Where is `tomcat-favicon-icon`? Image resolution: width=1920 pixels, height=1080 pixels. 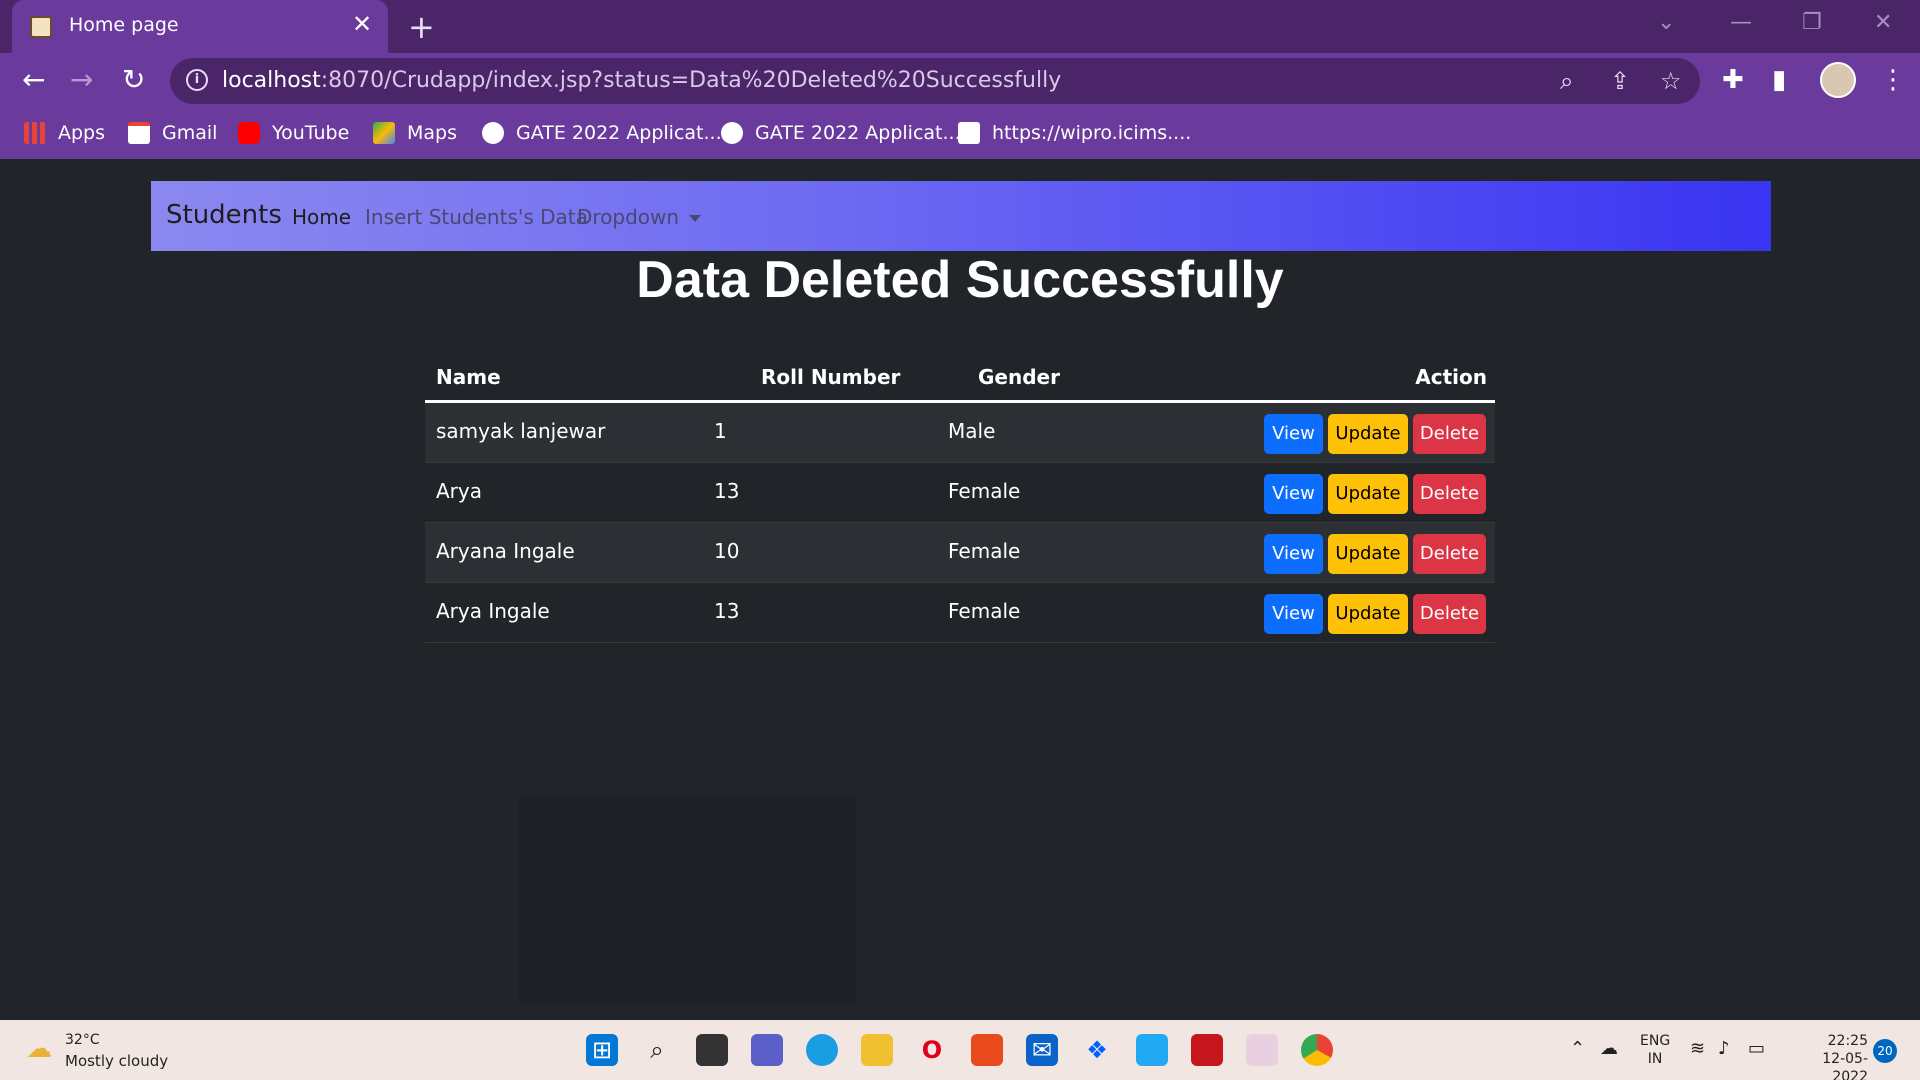 tomcat-favicon-icon is located at coordinates (41, 27).